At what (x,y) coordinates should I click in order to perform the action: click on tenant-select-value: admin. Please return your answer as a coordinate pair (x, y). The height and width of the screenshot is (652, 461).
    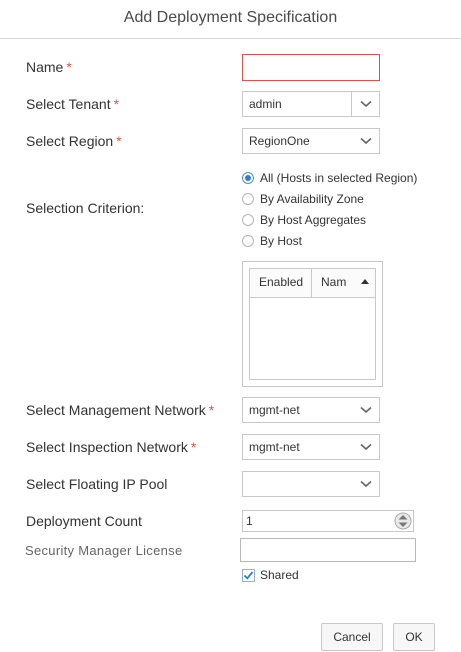
    Looking at the image, I should click on (265, 104).